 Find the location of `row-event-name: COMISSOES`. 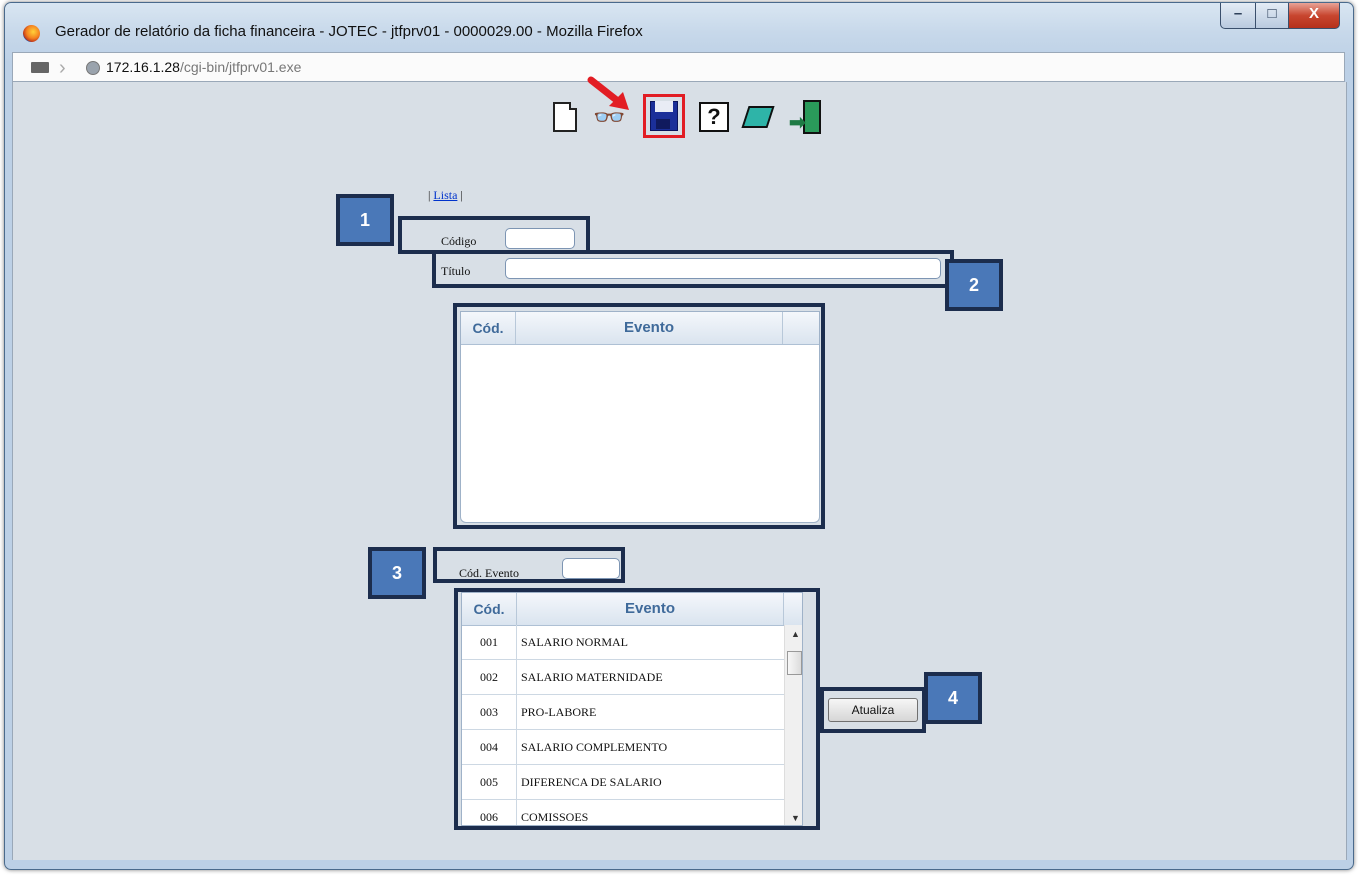

row-event-name: COMISSOES is located at coordinates (555, 817).